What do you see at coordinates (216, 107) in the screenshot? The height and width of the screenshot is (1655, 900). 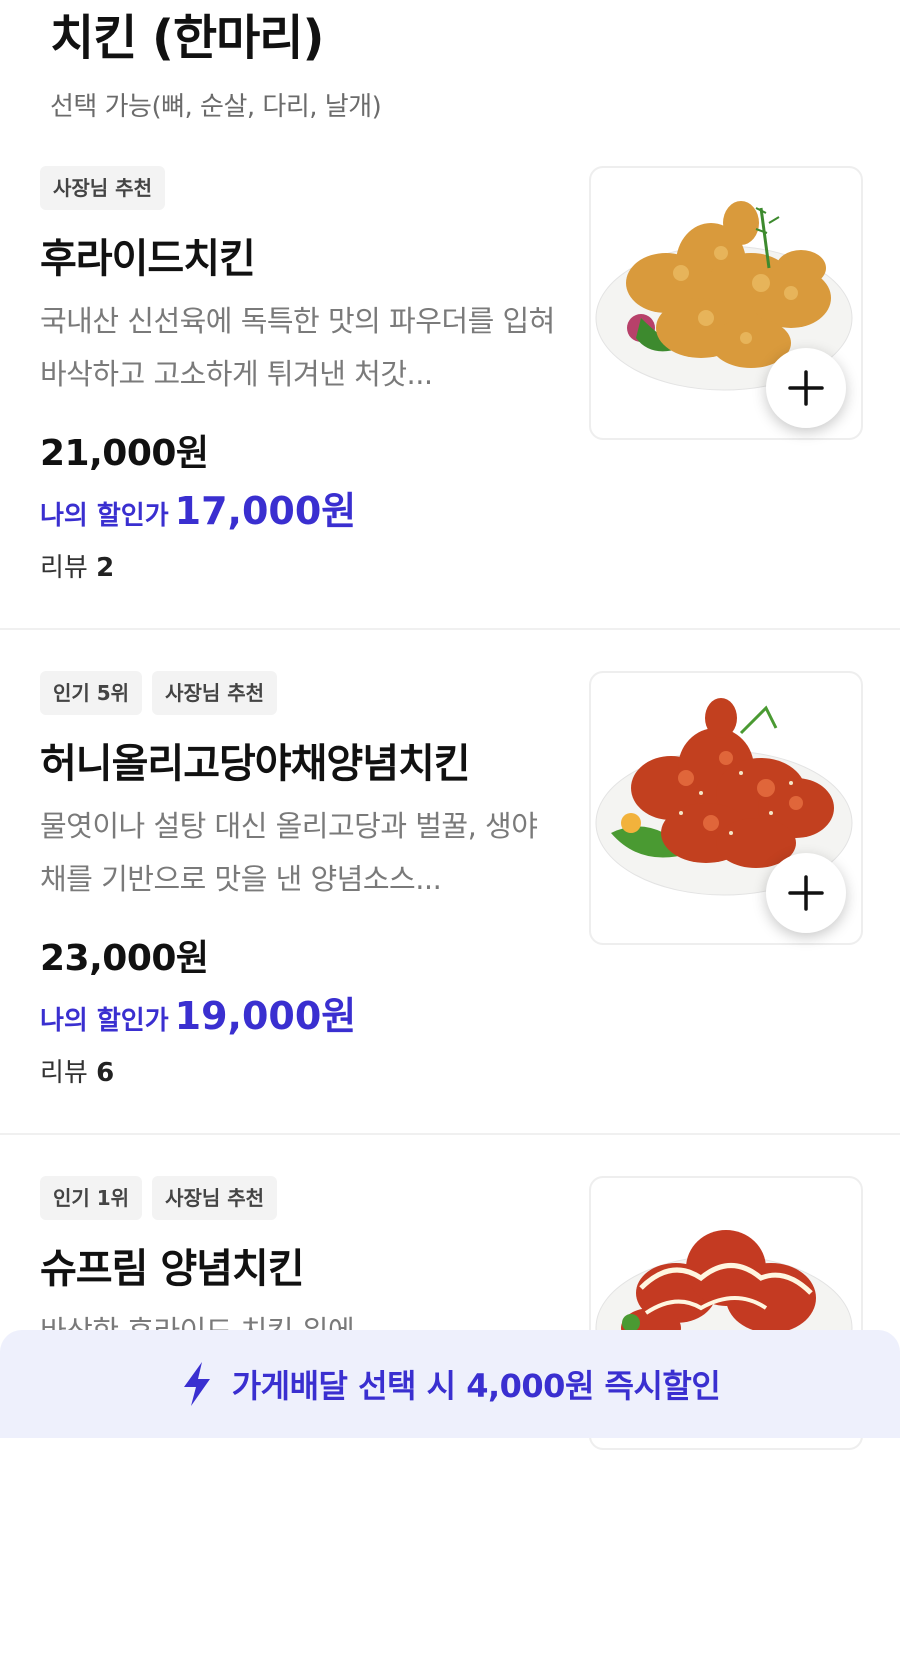 I see `category-subtitle: 선택 가능(뼈, 순살, 다리, 날개)` at bounding box center [216, 107].